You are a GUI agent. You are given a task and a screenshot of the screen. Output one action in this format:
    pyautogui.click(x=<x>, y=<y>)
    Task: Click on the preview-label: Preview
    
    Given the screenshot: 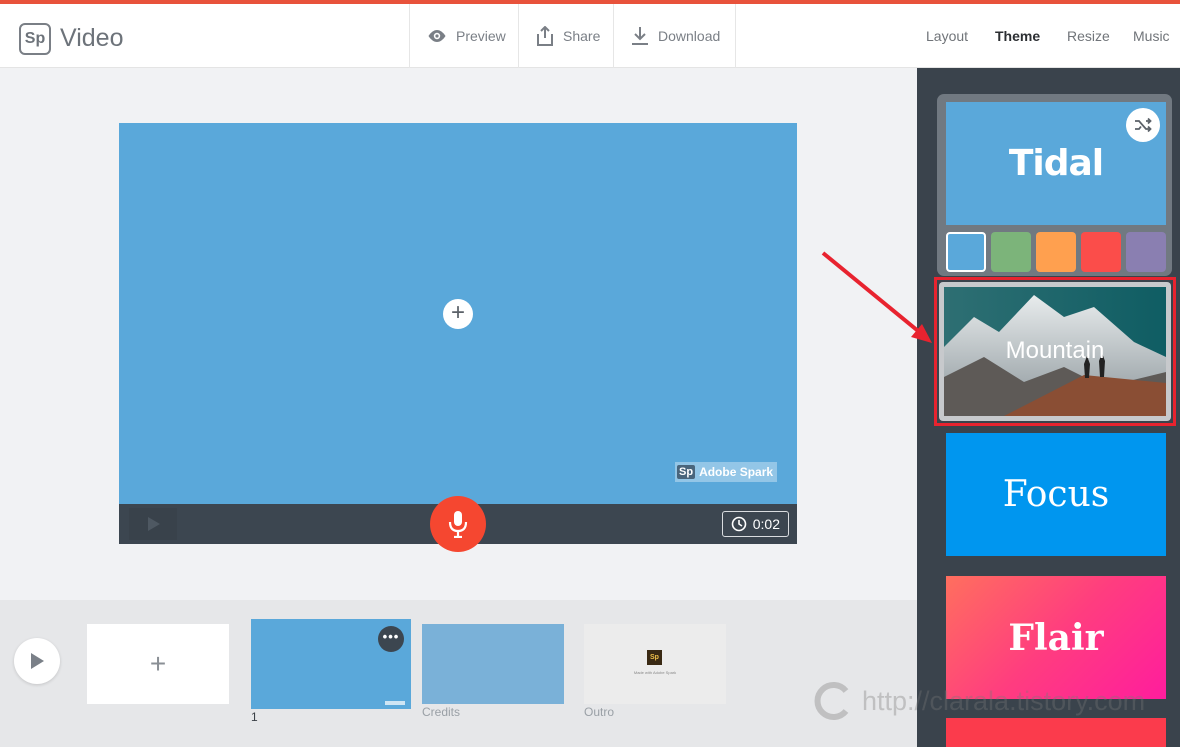 What is the action you would take?
    pyautogui.click(x=481, y=36)
    